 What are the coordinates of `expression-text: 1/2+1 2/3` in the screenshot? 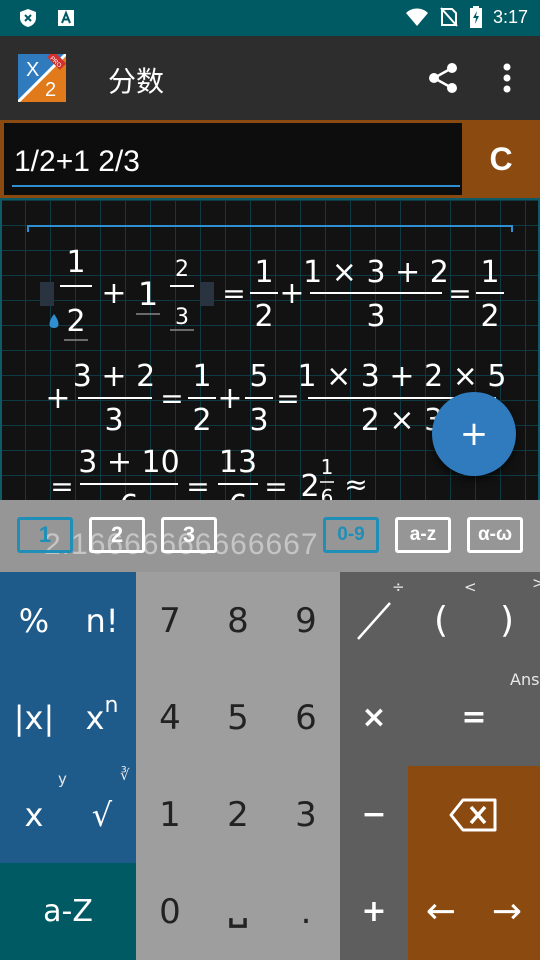 It's located at (77, 161).